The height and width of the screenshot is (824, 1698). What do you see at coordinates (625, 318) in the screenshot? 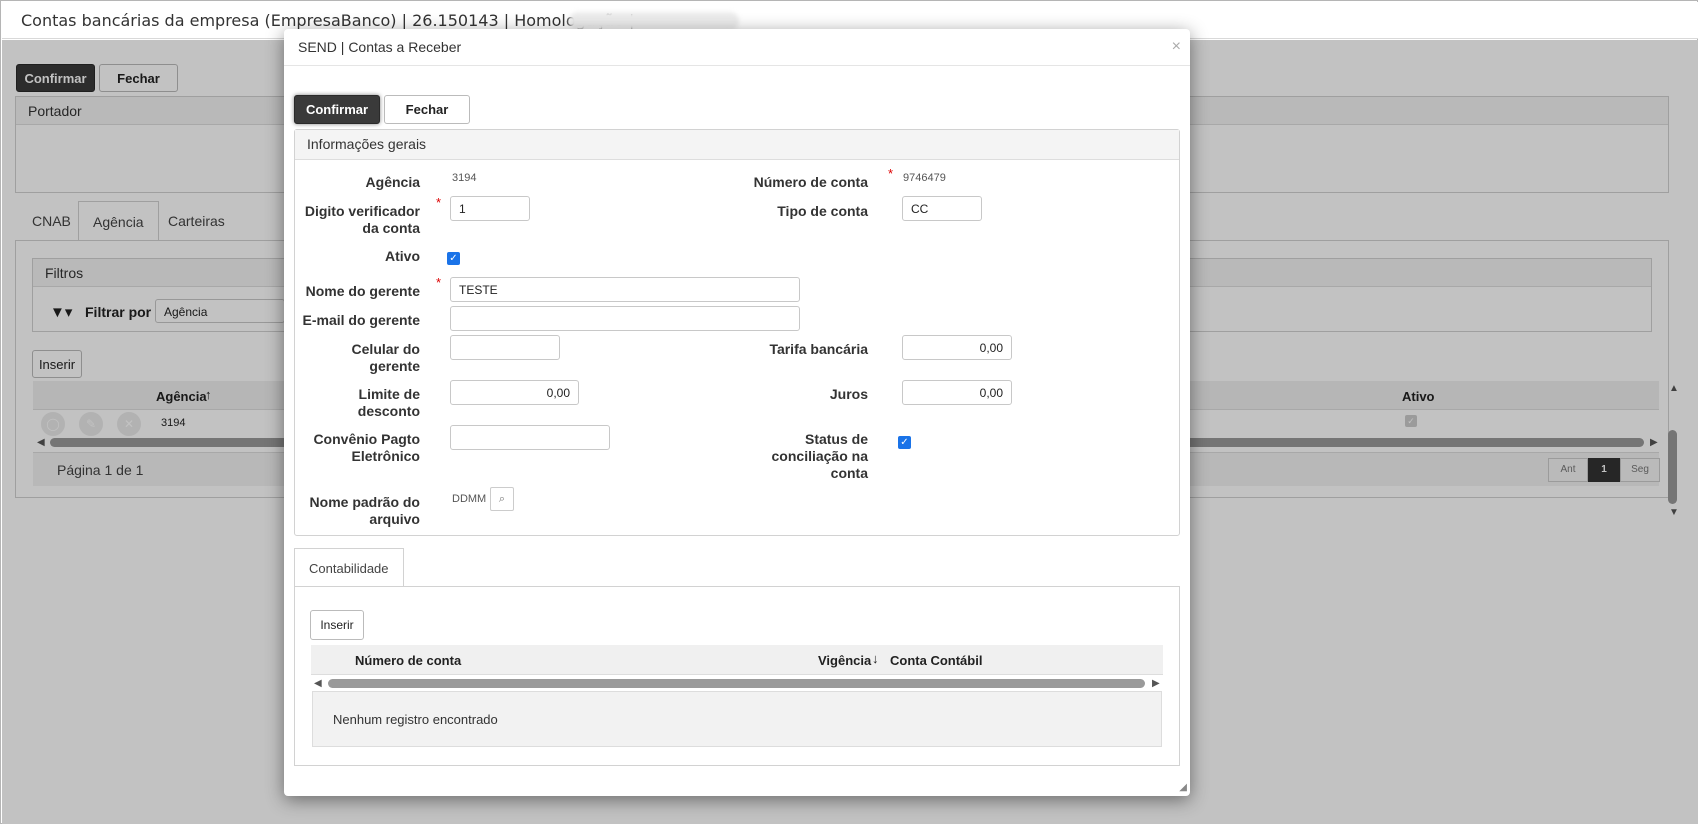
I see `email-gerente-input` at bounding box center [625, 318].